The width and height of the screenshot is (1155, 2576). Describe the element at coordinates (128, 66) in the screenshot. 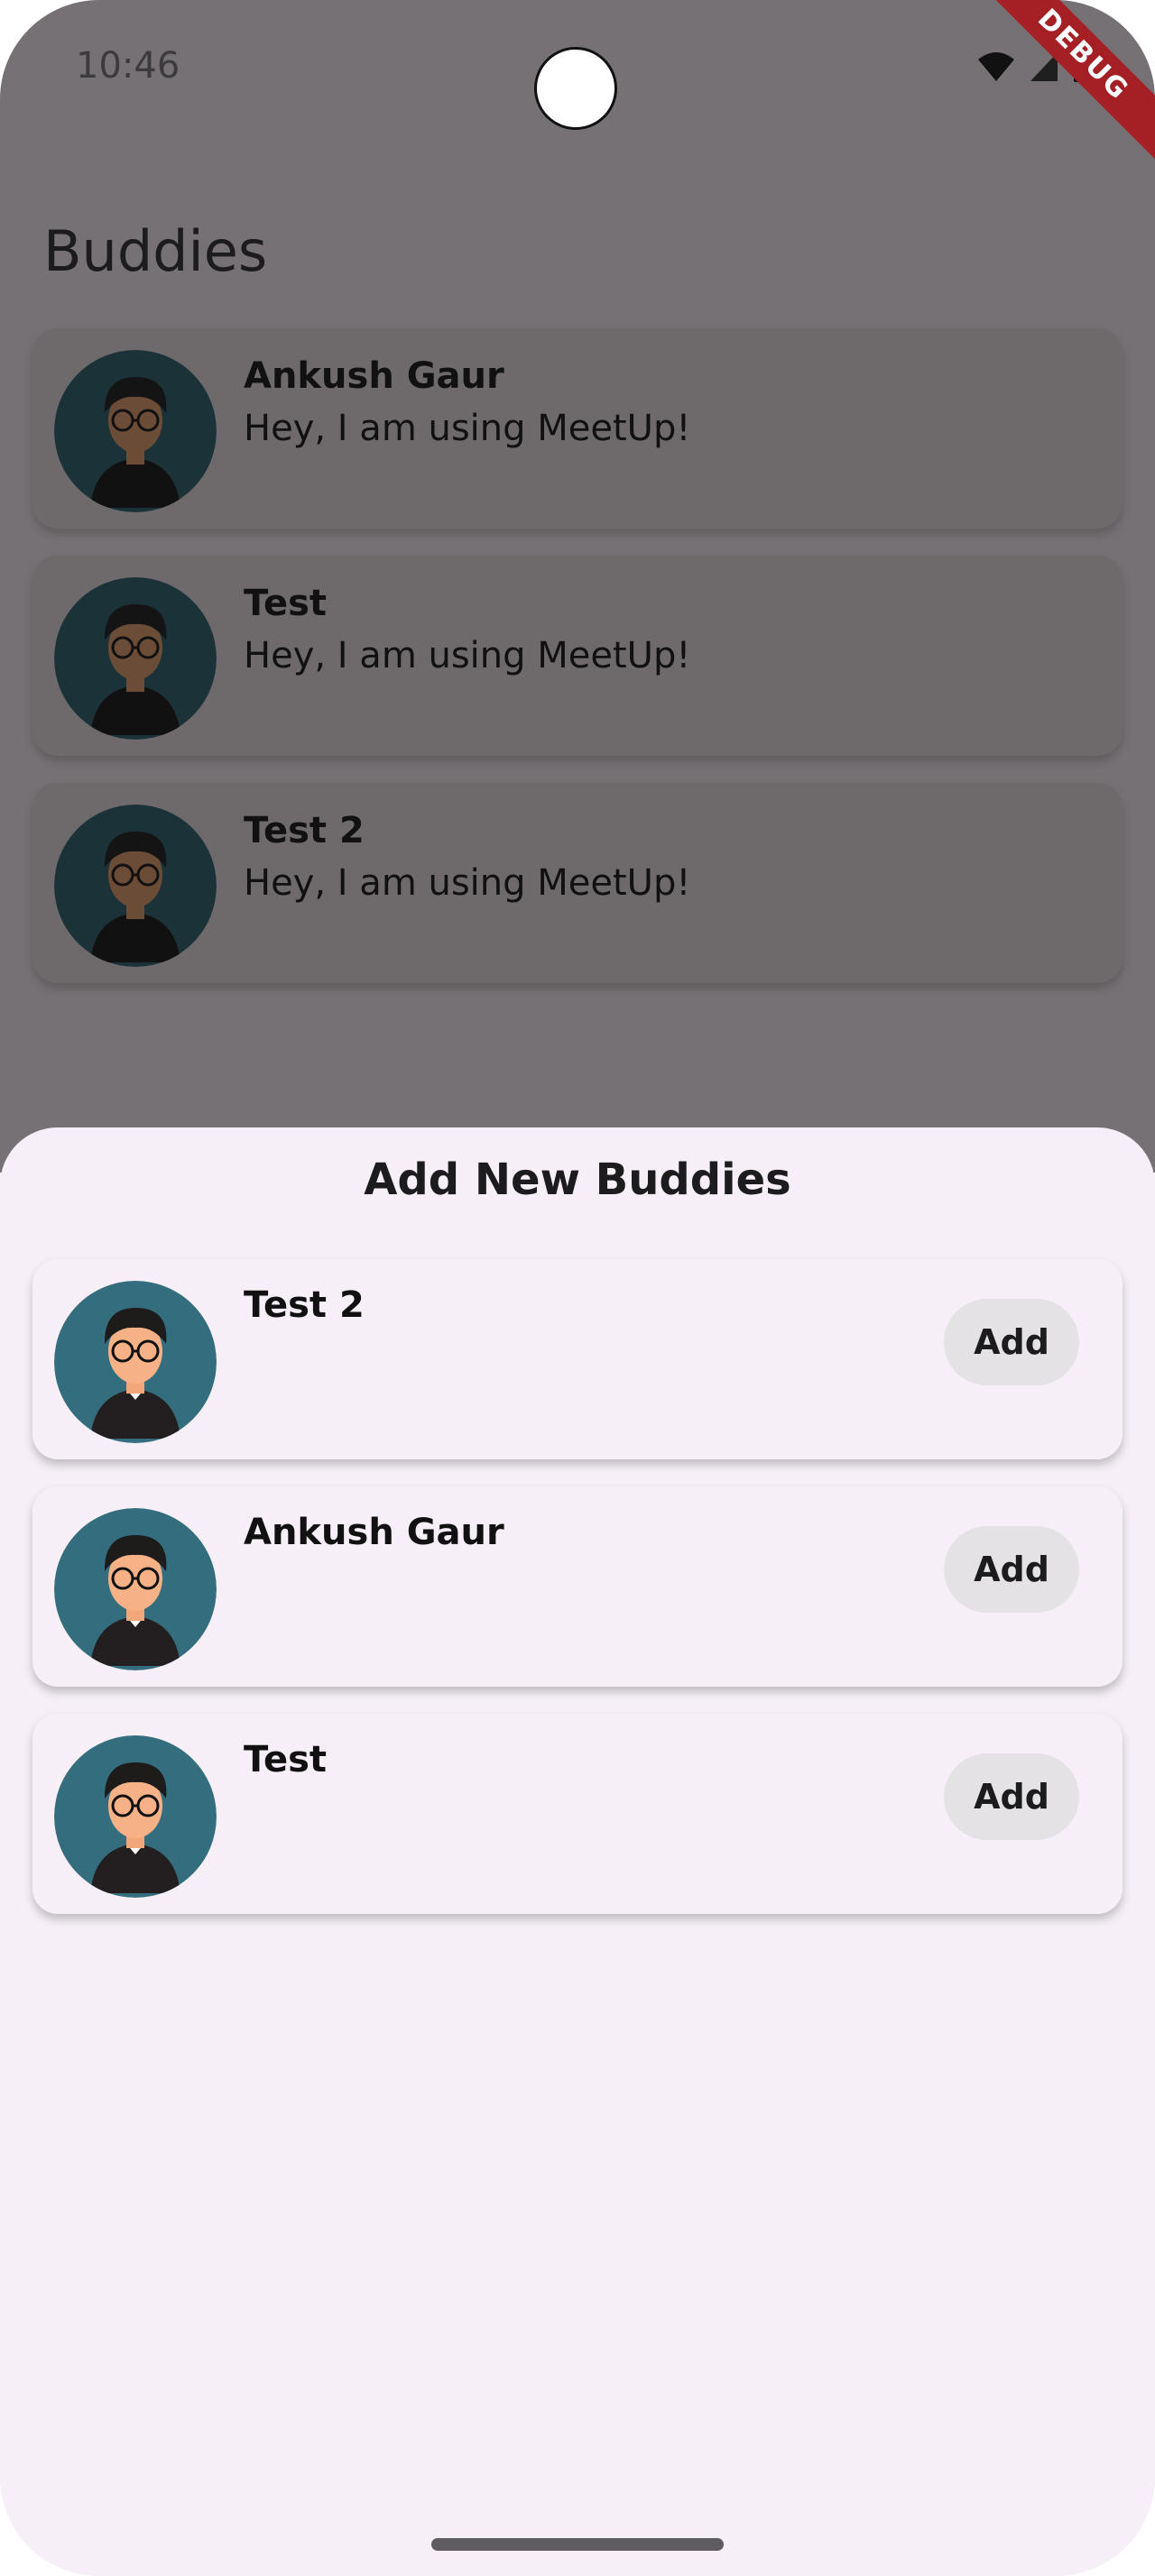

I see `status-time: 10:46` at that location.